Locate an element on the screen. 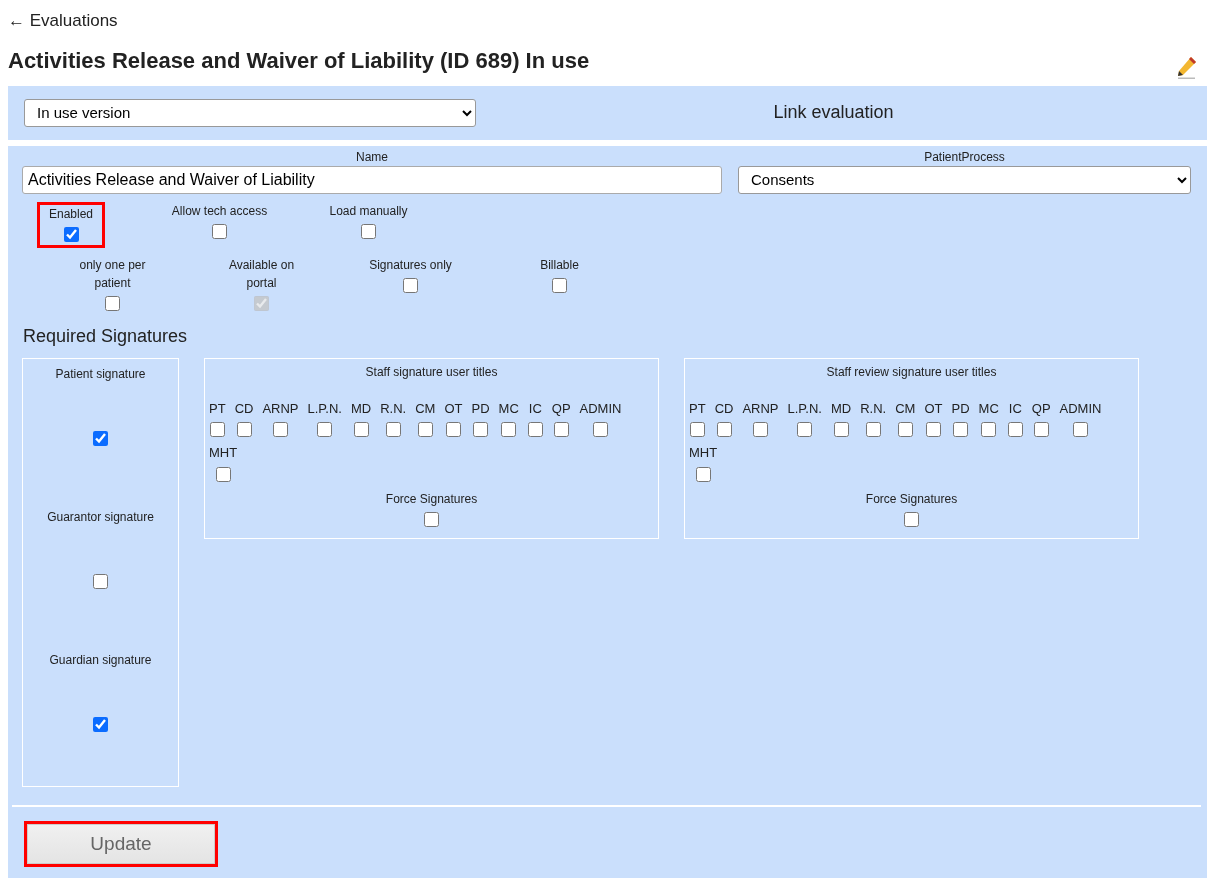 The image size is (1215, 885). section-heading: Required Signatures is located at coordinates (106, 336).